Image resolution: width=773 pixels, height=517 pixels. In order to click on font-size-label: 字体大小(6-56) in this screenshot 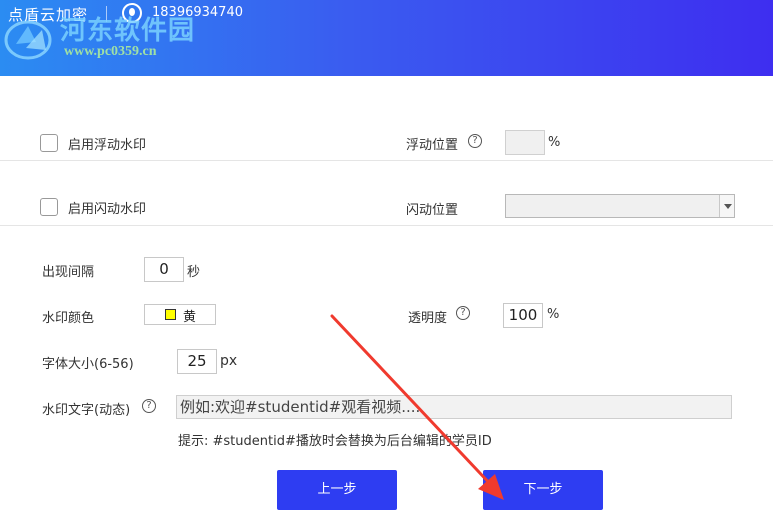, I will do `click(88, 364)`.